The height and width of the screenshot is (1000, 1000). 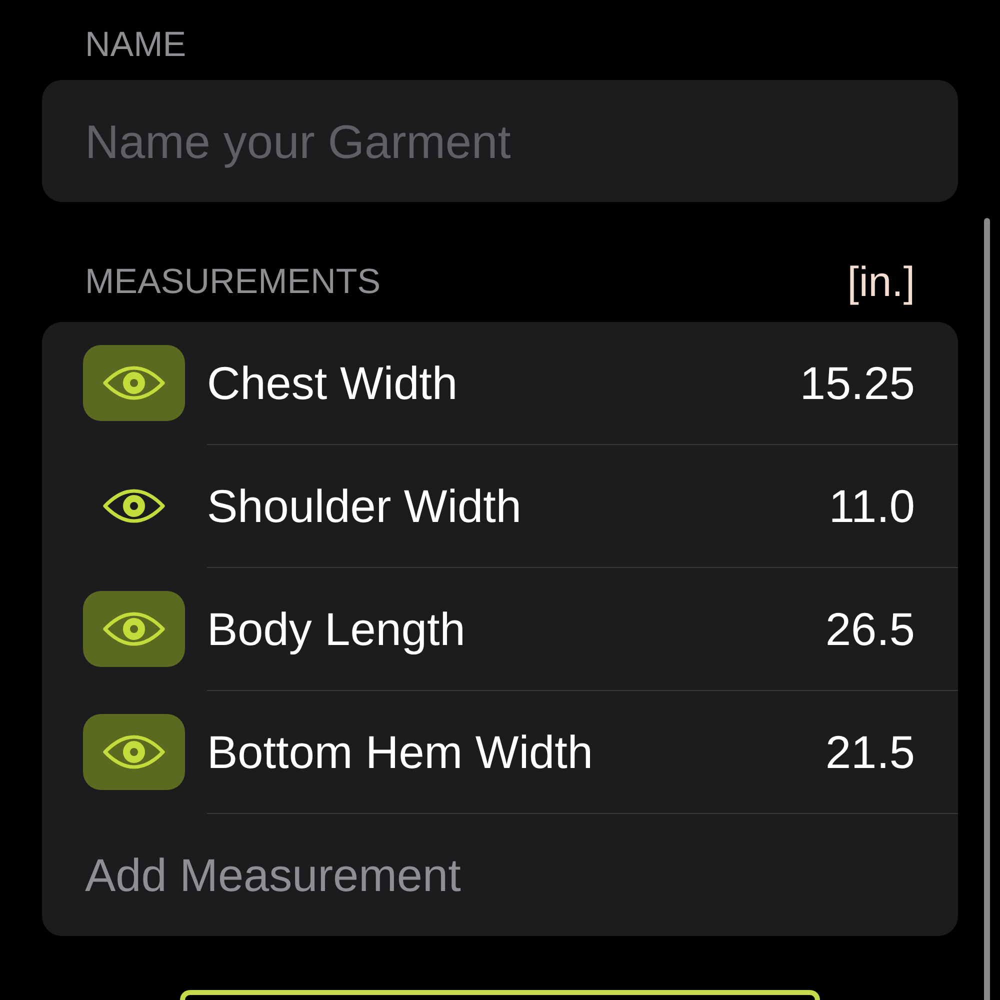 I want to click on measurement-name: Chest Width, so click(x=332, y=383).